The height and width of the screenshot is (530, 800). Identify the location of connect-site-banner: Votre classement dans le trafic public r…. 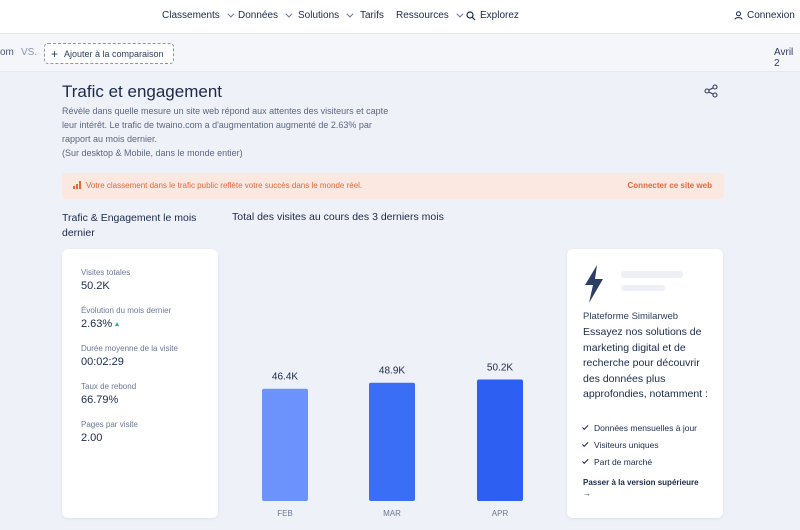
(393, 186).